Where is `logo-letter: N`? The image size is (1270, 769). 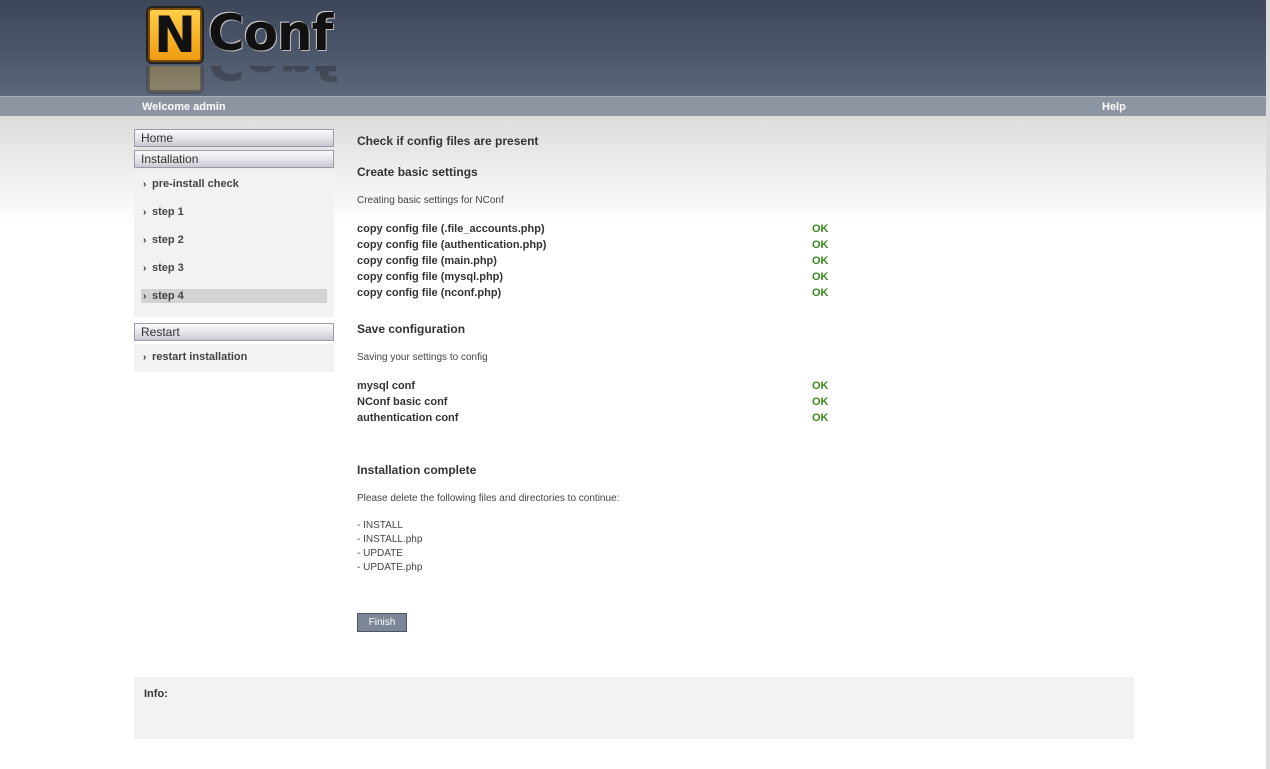
logo-letter: N is located at coordinates (175, 35).